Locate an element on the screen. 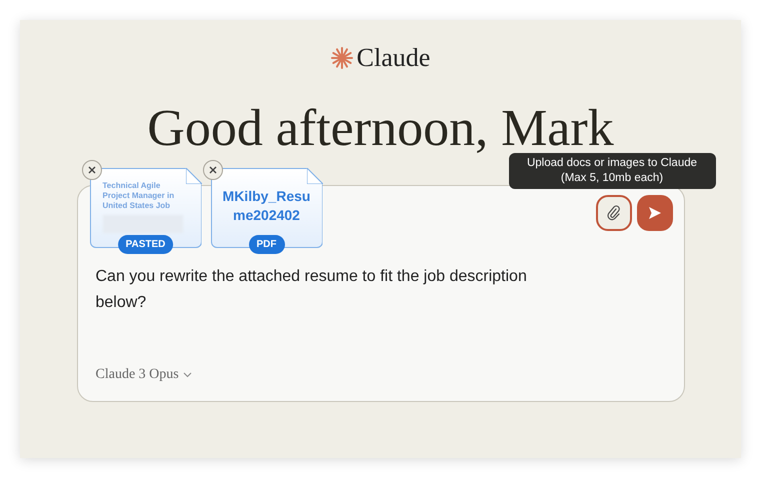 The image size is (761, 478). attach-button is located at coordinates (614, 213).